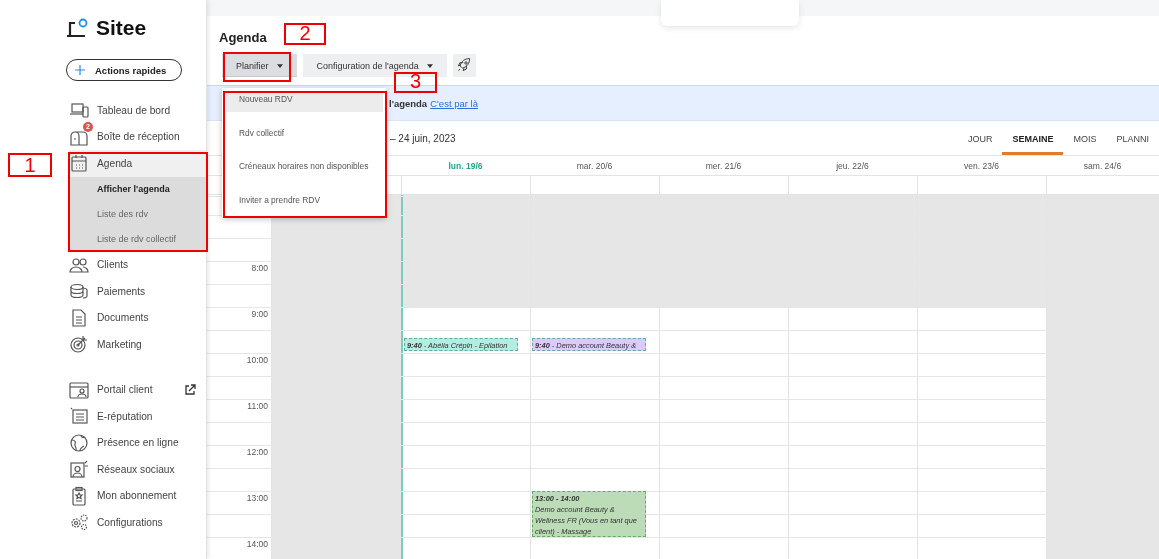 Image resolution: width=1159 pixels, height=559 pixels. Describe the element at coordinates (137, 264) in the screenshot. I see `nav-item: Clients` at that location.